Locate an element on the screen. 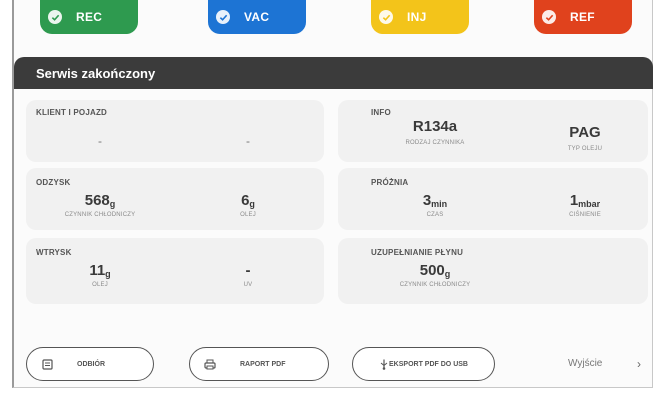  vehicle-value: - is located at coordinates (248, 141).